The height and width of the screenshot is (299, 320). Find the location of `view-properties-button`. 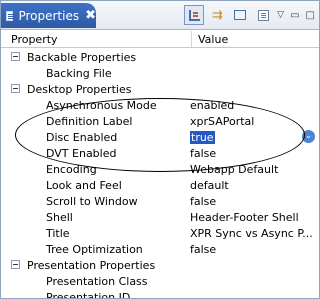

view-properties-button is located at coordinates (263, 15).